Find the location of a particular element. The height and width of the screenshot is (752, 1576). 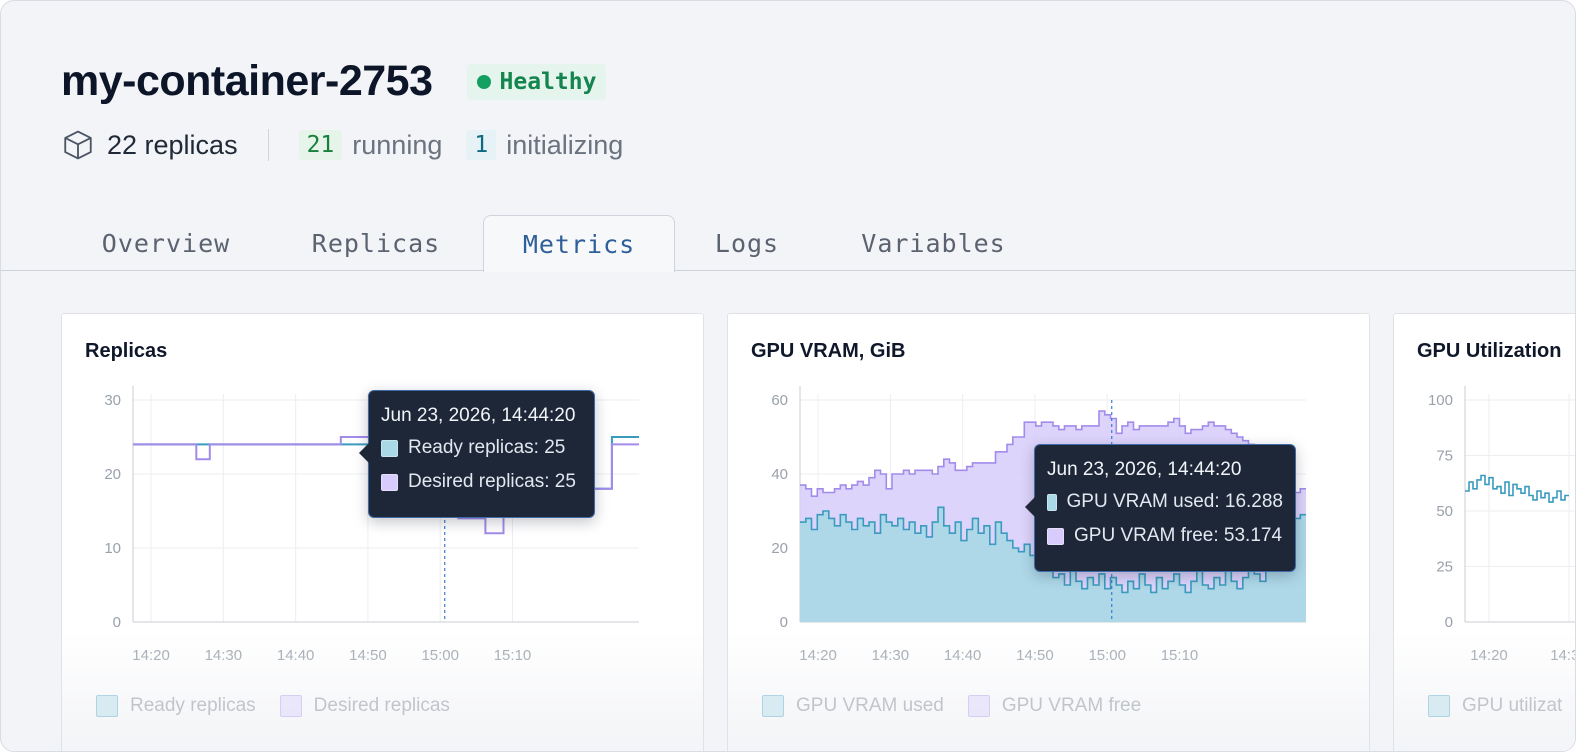

title-row: my-container-2753 Healthy is located at coordinates (334, 81).